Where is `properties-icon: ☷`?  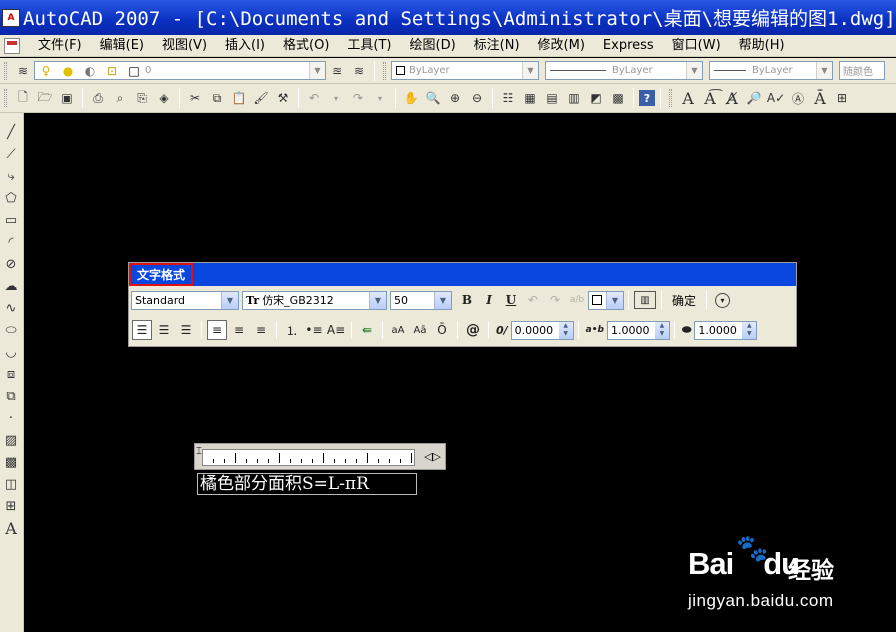
properties-icon: ☷ is located at coordinates (508, 98).